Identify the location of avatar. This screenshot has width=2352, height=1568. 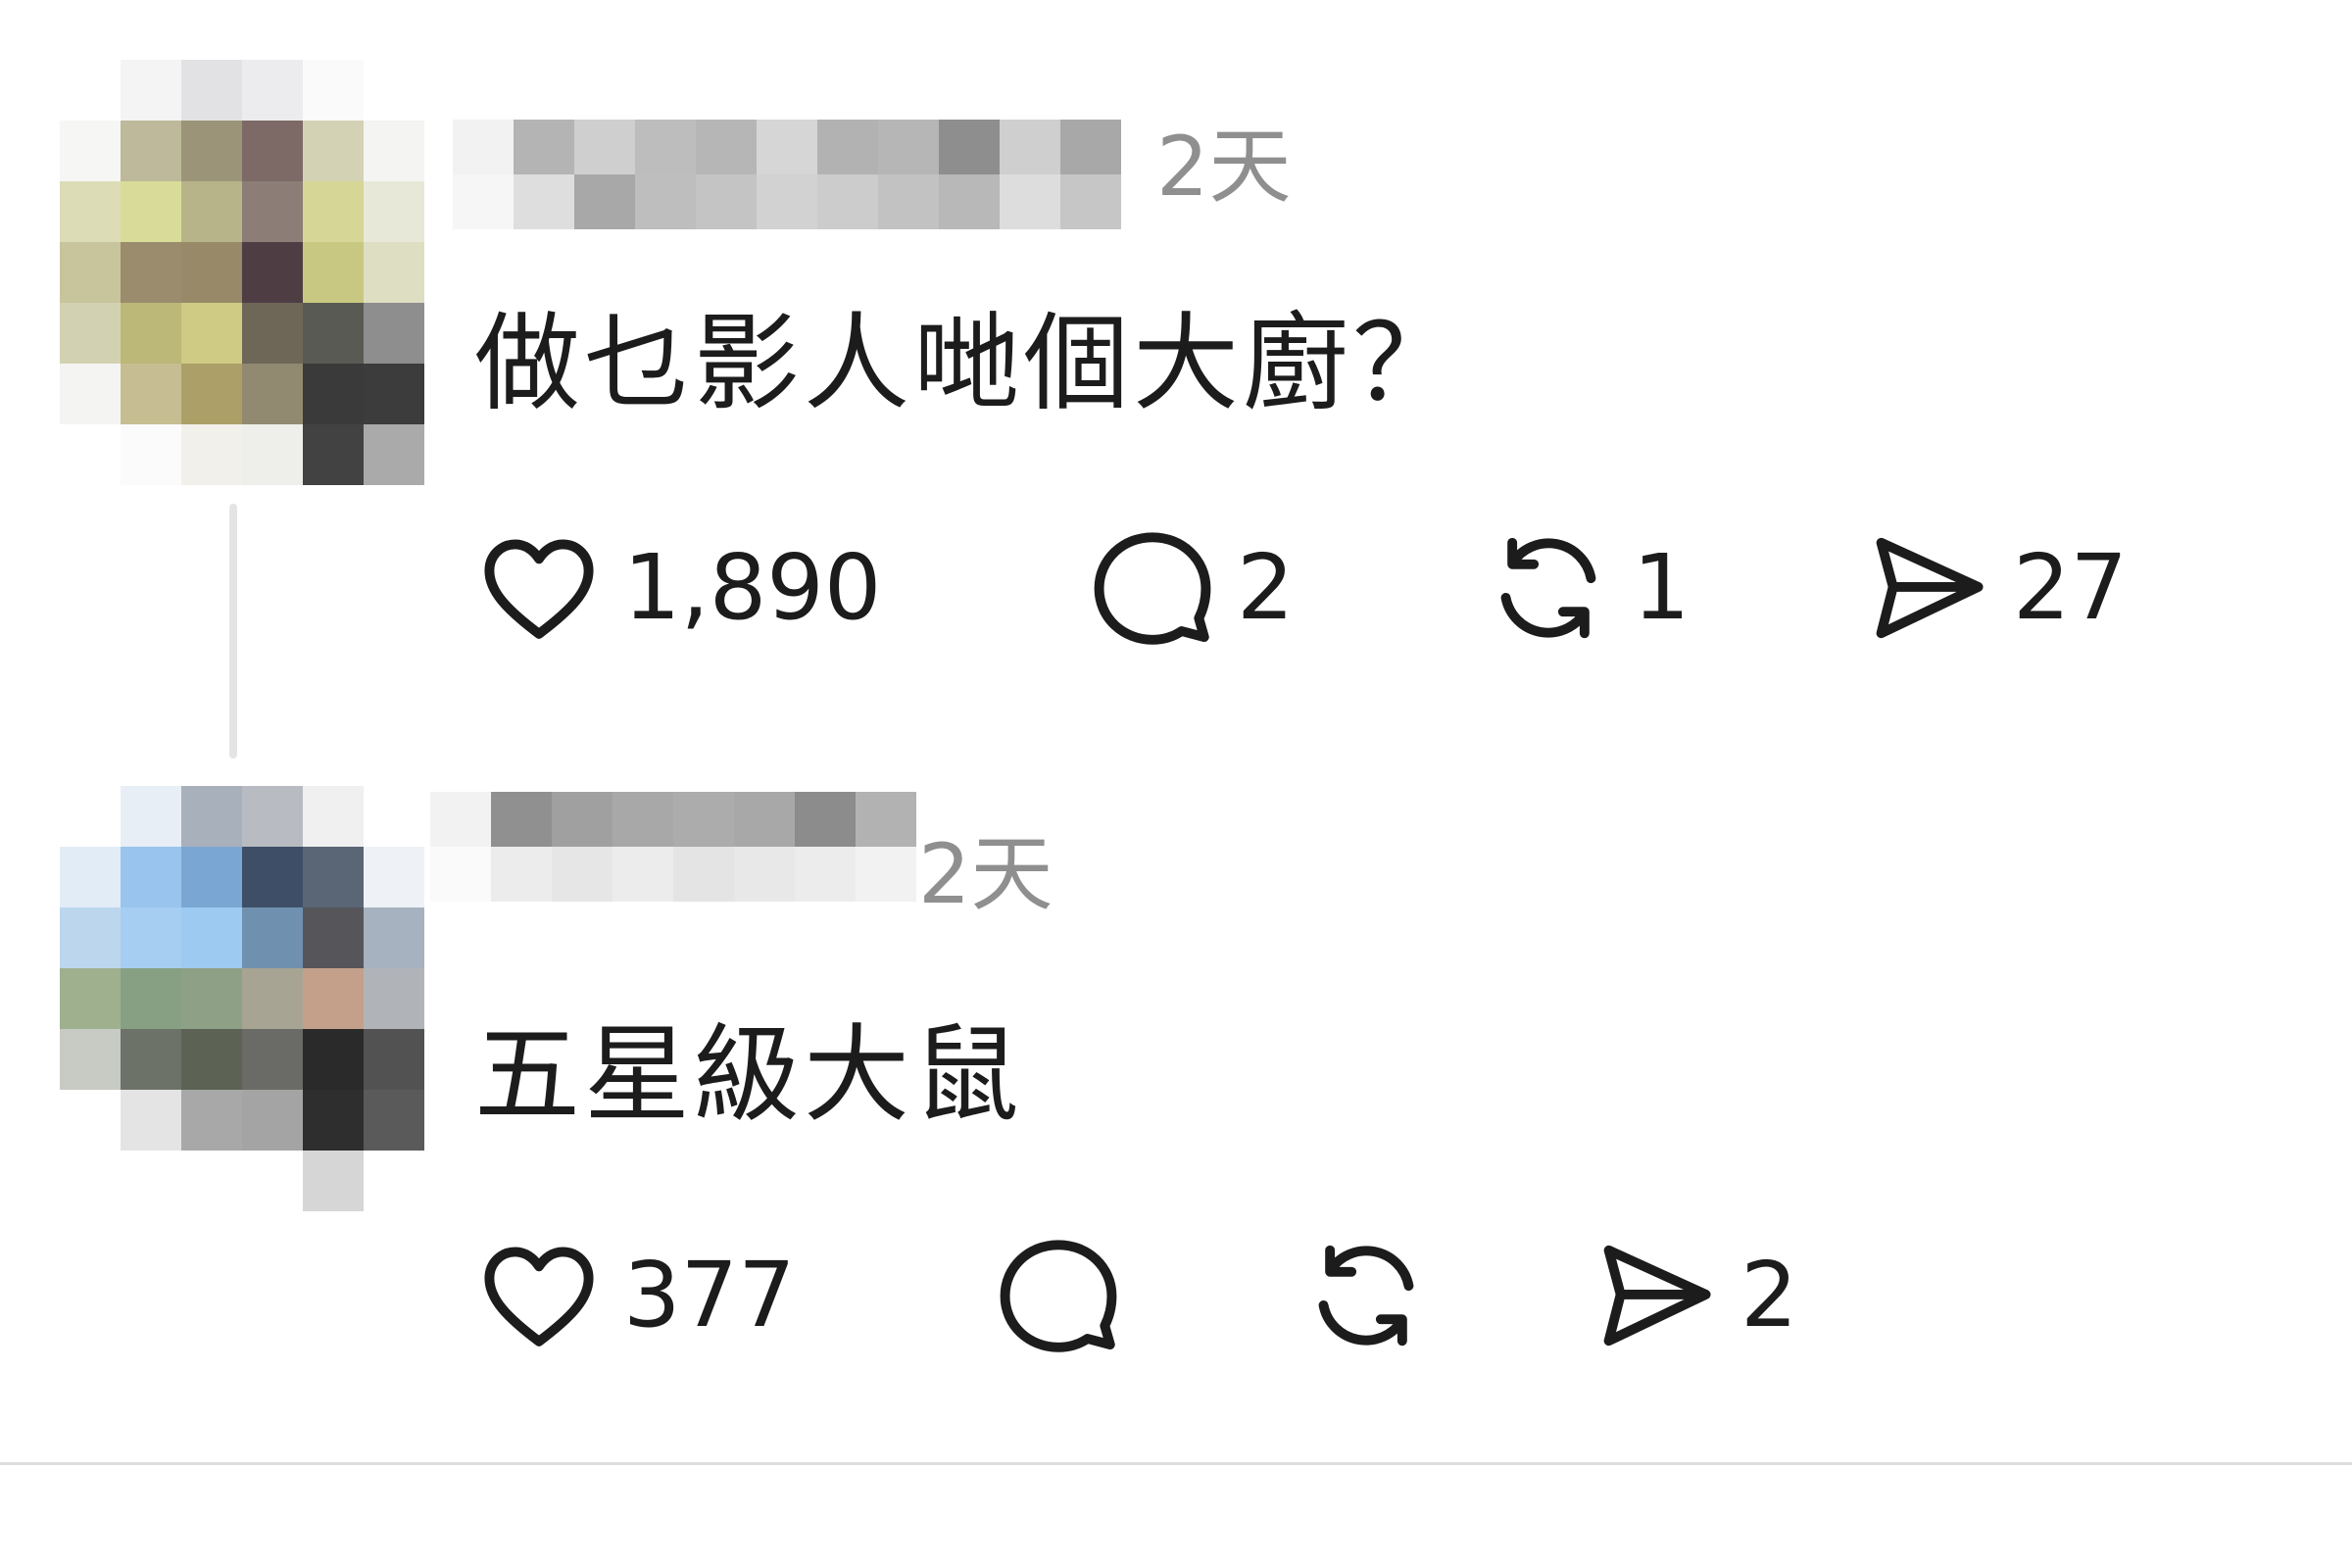
(244, 998).